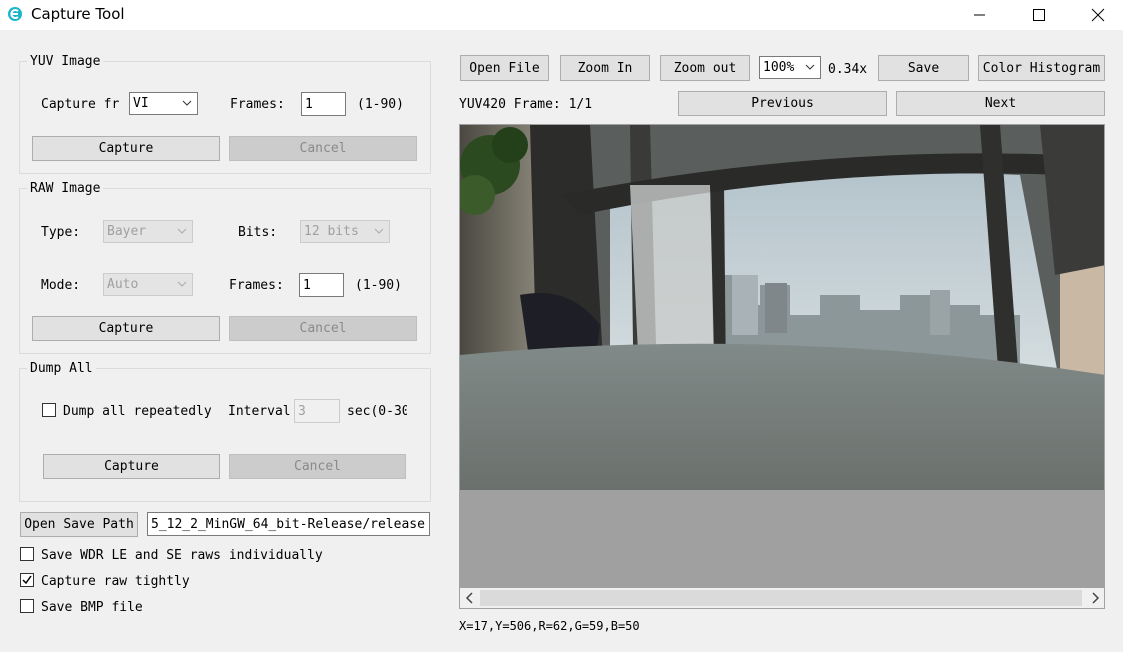 The width and height of the screenshot is (1123, 652). I want to click on previous-button: Previous, so click(782, 103).